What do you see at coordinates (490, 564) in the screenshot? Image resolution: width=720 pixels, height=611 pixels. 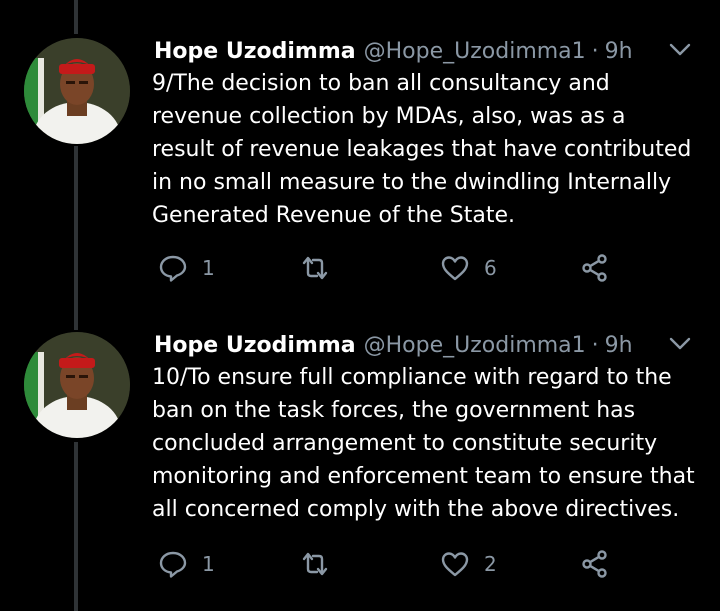 I see `like-count: 2` at bounding box center [490, 564].